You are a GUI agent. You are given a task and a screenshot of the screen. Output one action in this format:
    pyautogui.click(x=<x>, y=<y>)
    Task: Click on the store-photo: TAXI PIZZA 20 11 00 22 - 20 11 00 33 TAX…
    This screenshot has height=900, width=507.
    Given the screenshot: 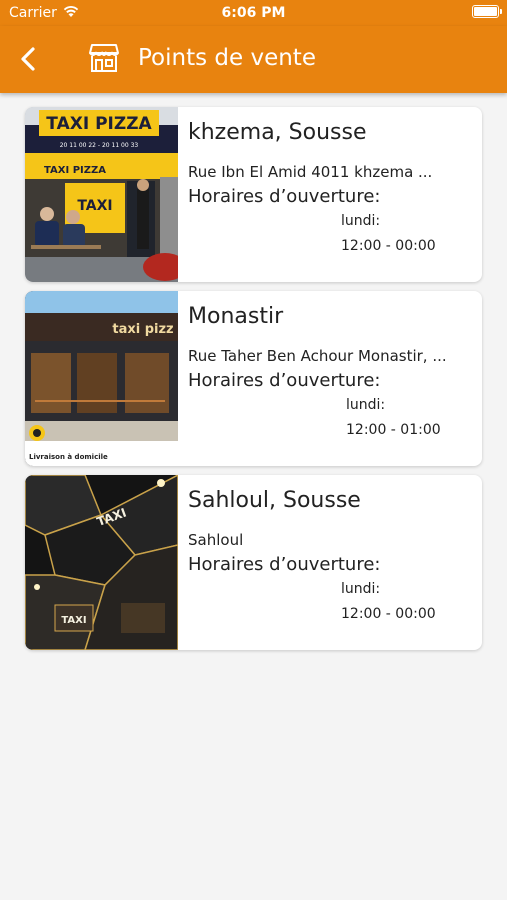 What is the action you would take?
    pyautogui.click(x=101, y=194)
    